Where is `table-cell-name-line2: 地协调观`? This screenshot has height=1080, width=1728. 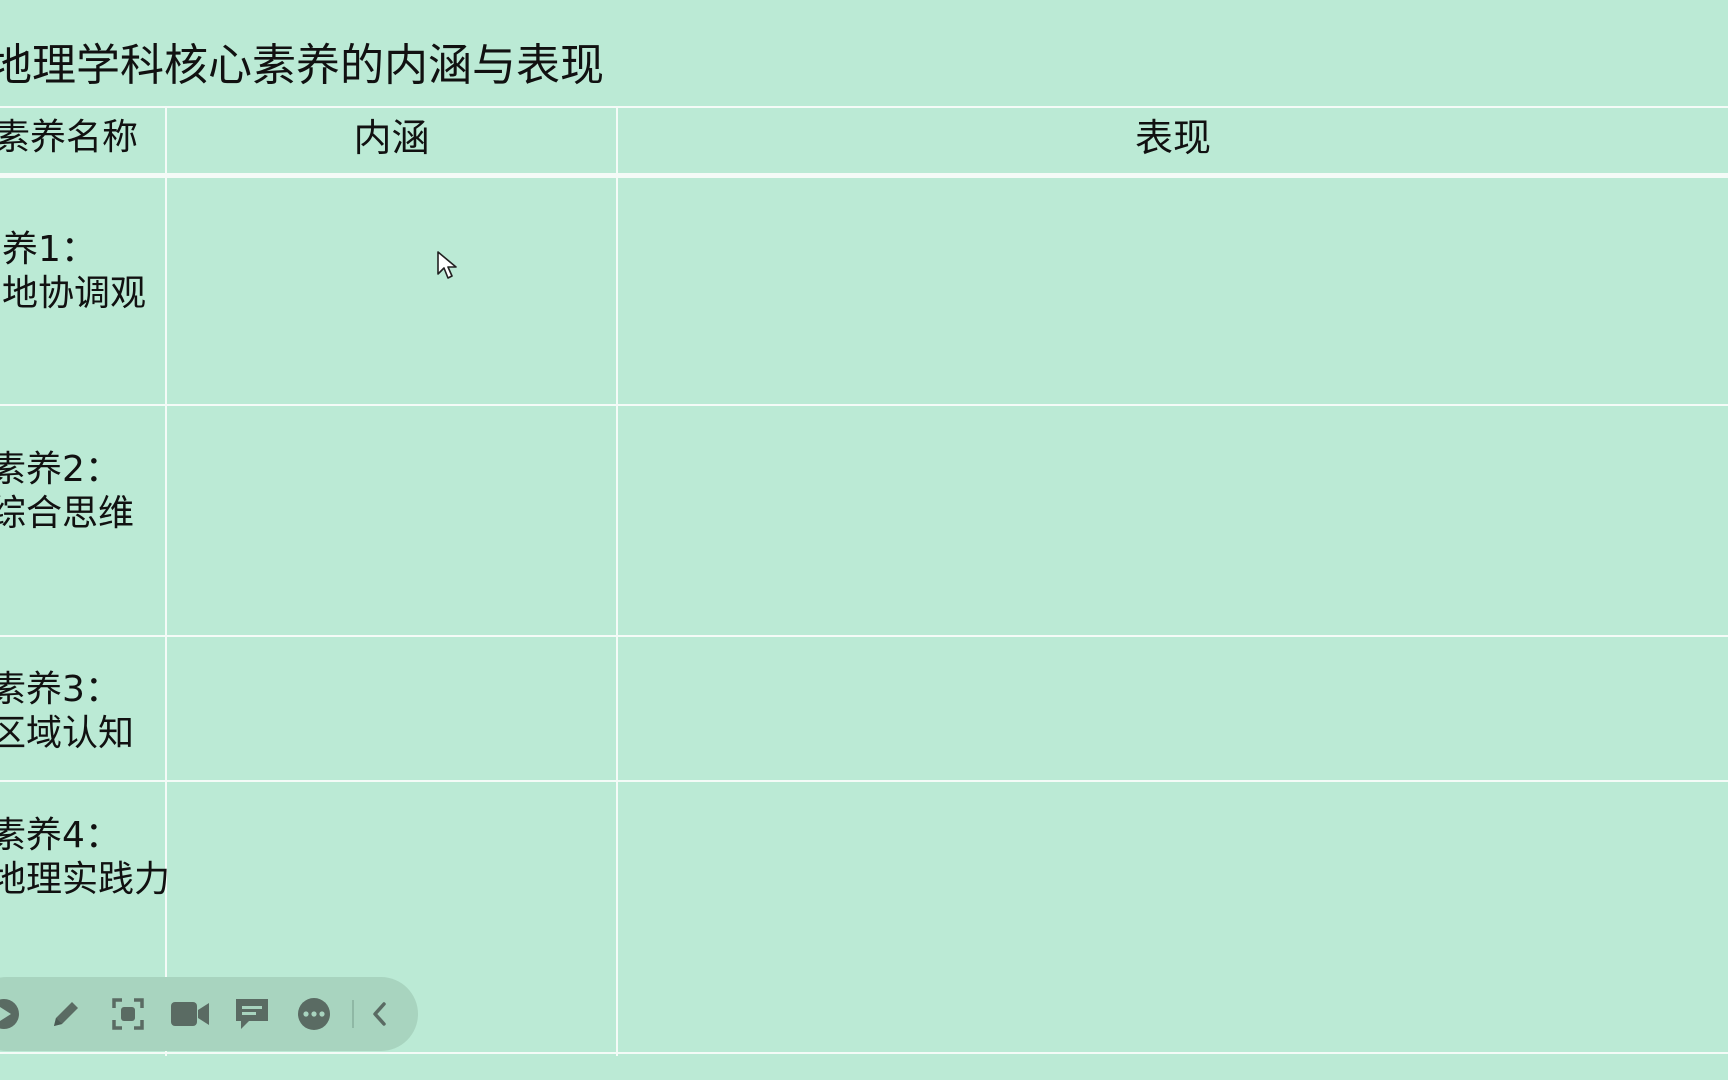
table-cell-name-line2: 地协调观 is located at coordinates (74, 293).